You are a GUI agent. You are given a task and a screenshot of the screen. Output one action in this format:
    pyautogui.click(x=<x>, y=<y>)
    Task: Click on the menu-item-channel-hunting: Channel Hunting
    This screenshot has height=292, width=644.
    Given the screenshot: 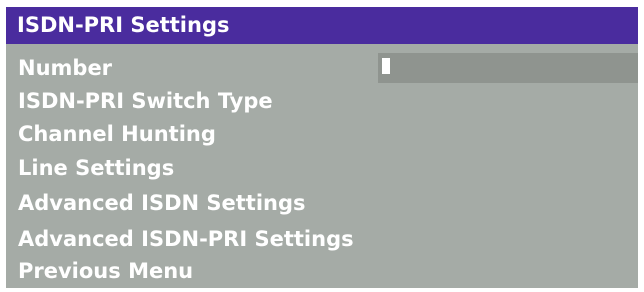 What is the action you would take?
    pyautogui.click(x=117, y=134)
    